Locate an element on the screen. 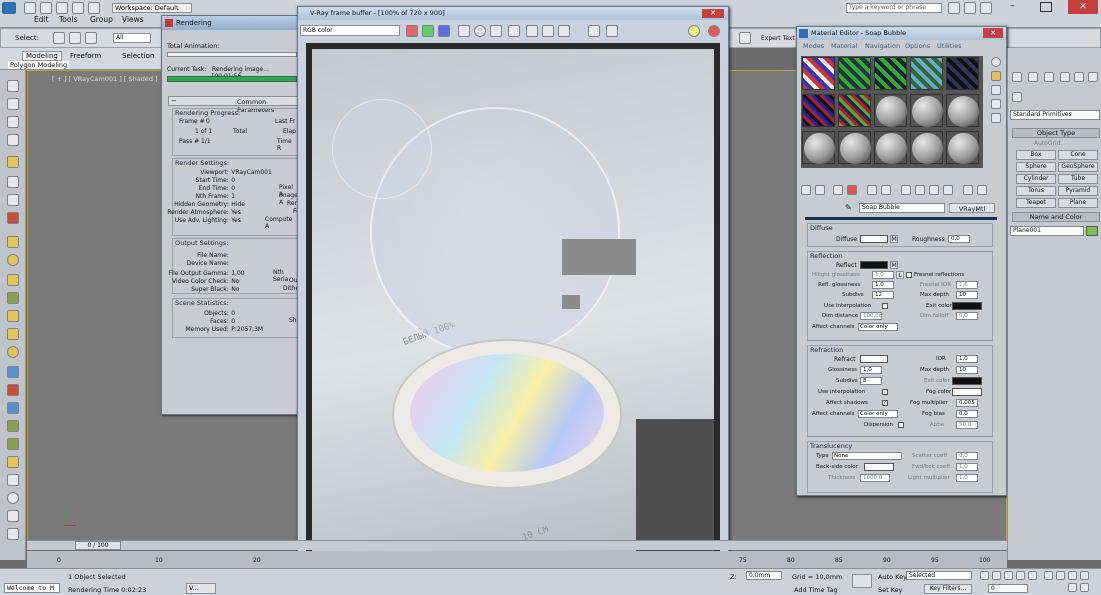 The height and width of the screenshot is (595, 1101). cone-button: Cone is located at coordinates (1078, 155).